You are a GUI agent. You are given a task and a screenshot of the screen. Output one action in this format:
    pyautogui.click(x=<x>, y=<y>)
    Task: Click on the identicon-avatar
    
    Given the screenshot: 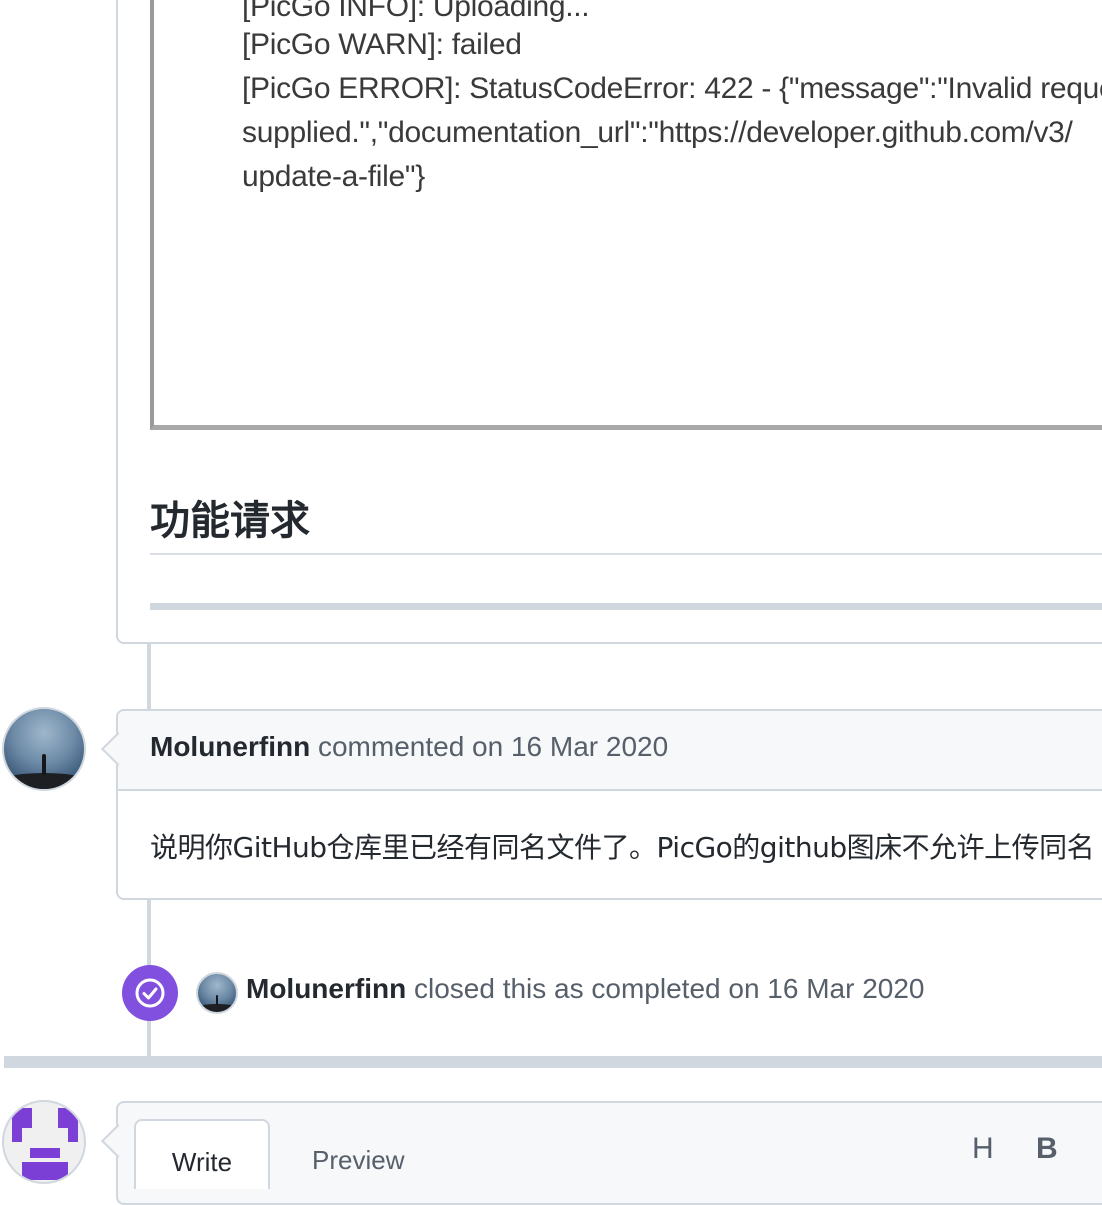 What is the action you would take?
    pyautogui.click(x=44, y=1142)
    